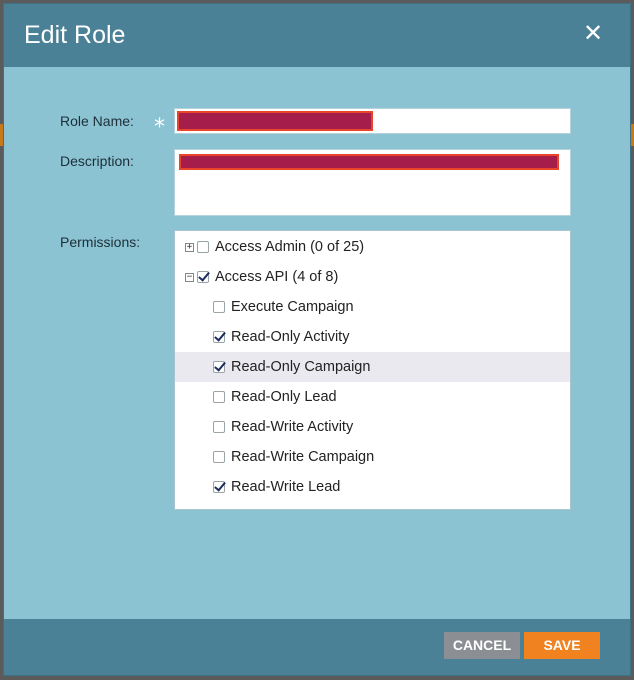 The image size is (634, 680). I want to click on permission-label: Read-Write Lead, so click(286, 487).